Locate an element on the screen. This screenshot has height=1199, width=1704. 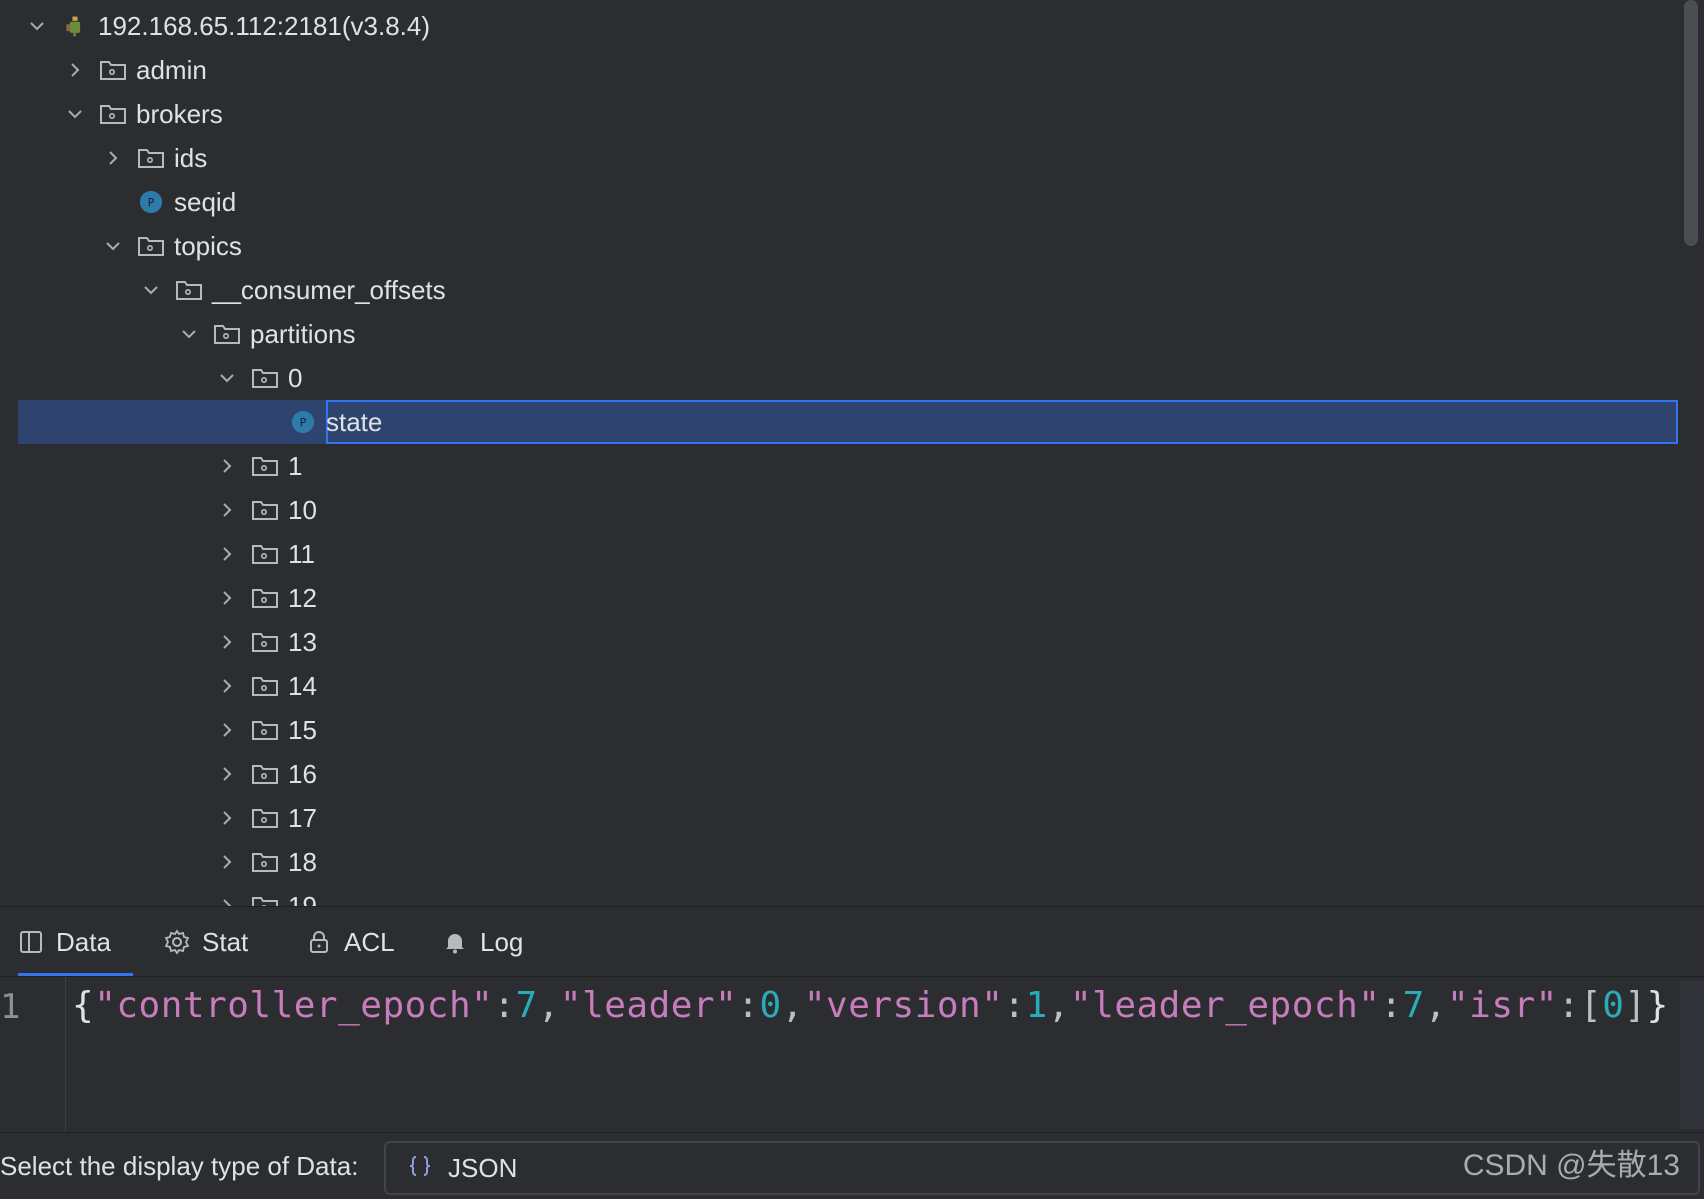
tree-node: 11 is located at coordinates (848, 554).